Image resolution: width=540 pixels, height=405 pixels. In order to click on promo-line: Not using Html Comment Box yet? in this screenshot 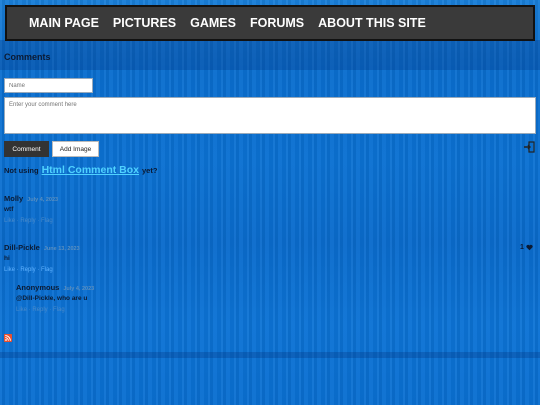, I will do `click(80, 170)`.